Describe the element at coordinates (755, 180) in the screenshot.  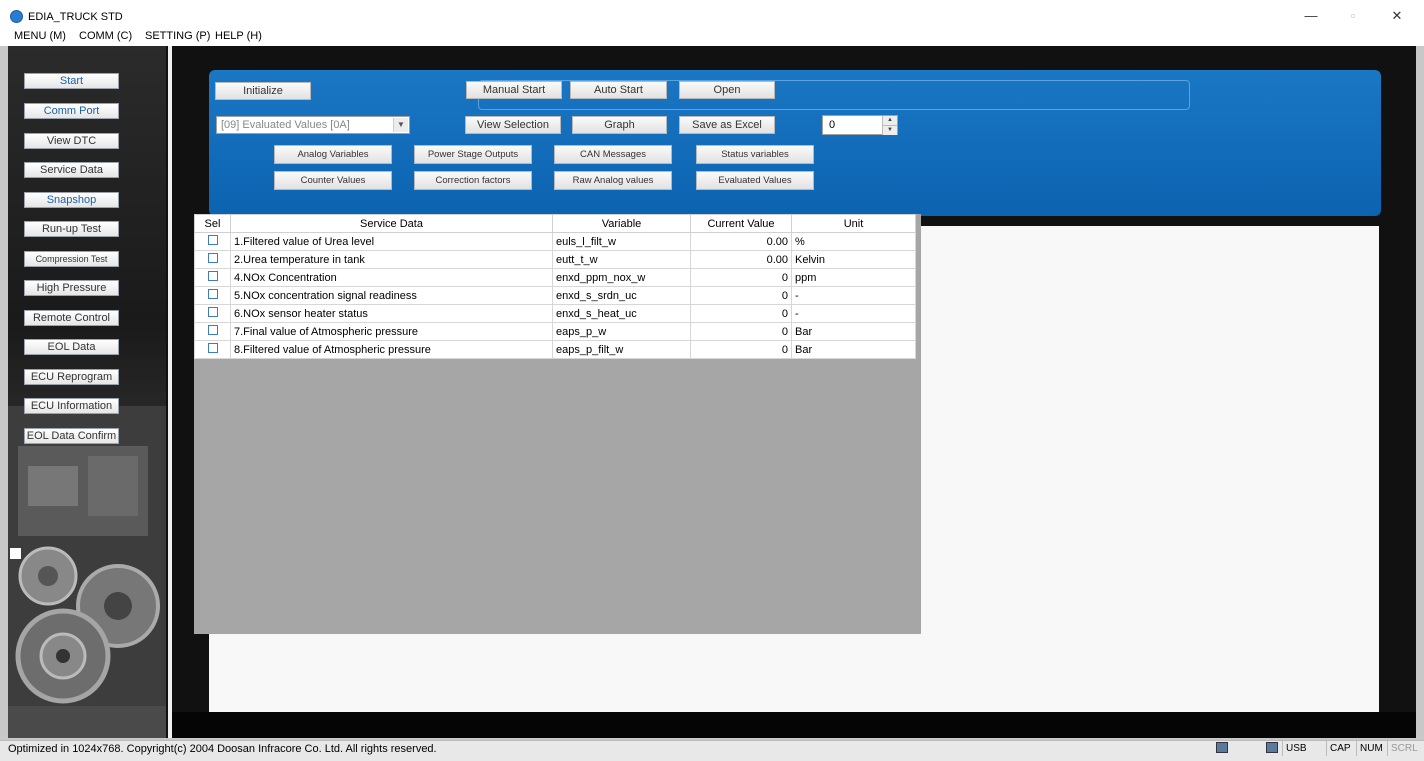
I see `evaluated-values-button: Evaluated Values` at that location.